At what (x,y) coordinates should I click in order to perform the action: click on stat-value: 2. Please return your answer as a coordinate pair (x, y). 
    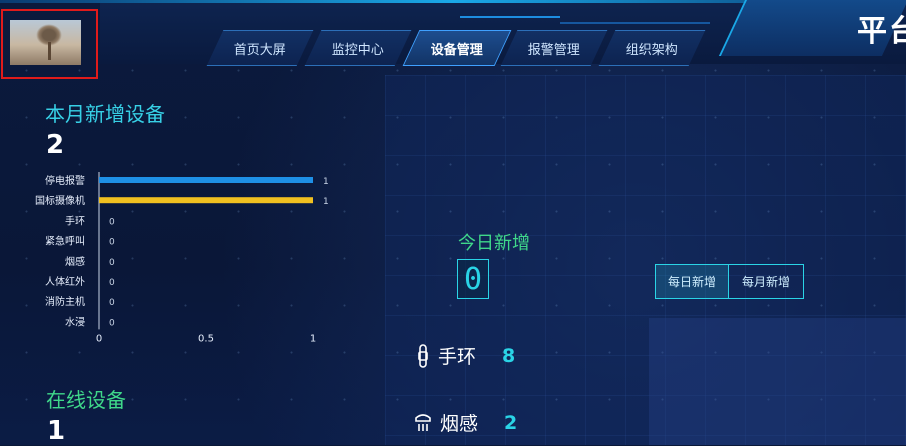
    Looking at the image, I should click on (511, 422).